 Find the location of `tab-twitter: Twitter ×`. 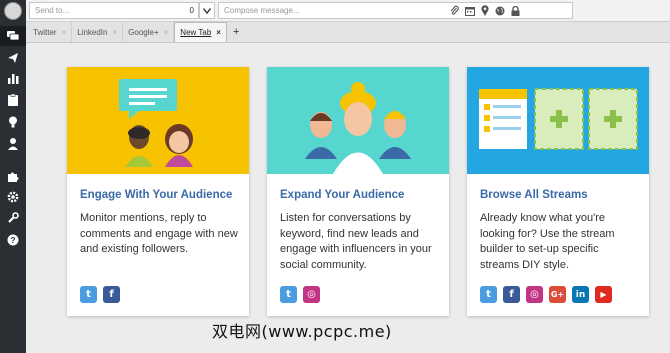

tab-twitter: Twitter × is located at coordinates (50, 32).